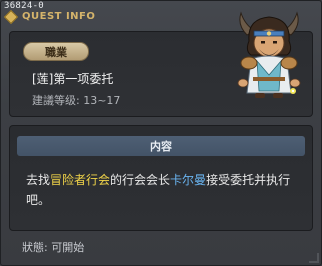 Image resolution: width=322 pixels, height=266 pixels. I want to click on npc-portrait-icon, so click(269, 54).